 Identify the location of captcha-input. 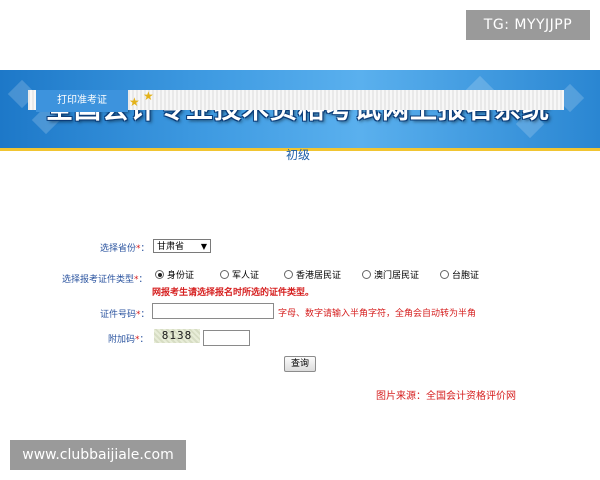
(226, 338).